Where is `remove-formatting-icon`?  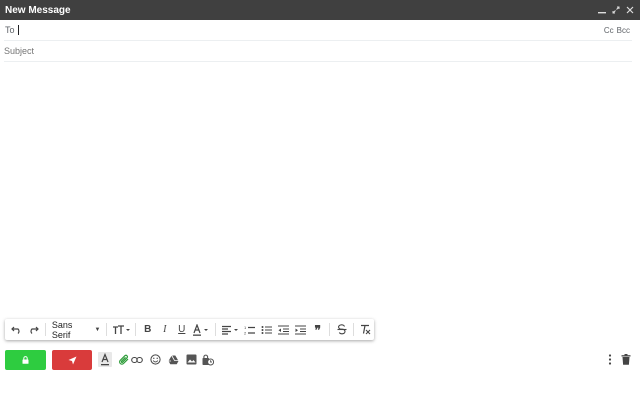 remove-formatting-icon is located at coordinates (365, 329).